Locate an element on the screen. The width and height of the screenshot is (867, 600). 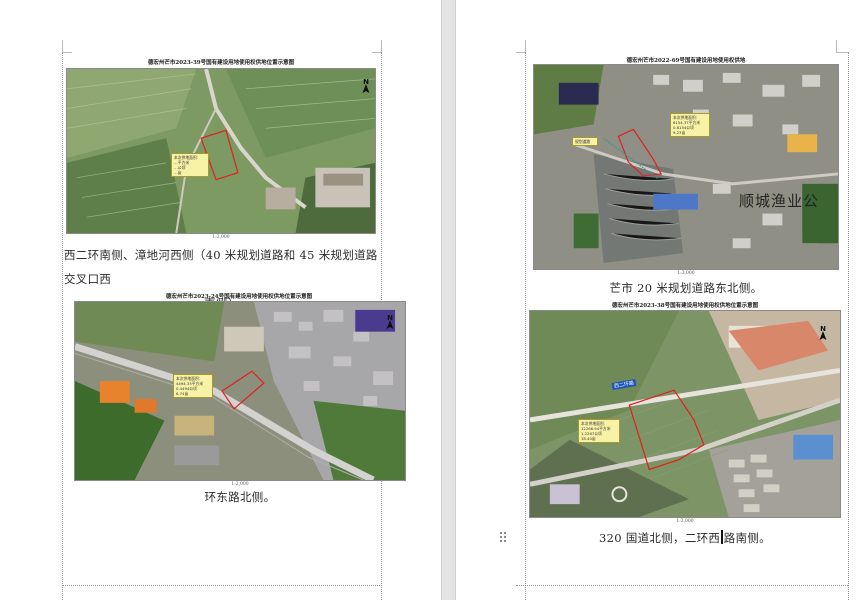
area-callout: 本次供地面积： 6154.37平方米 0.6154公顷 9.23亩 is located at coordinates (690, 125).